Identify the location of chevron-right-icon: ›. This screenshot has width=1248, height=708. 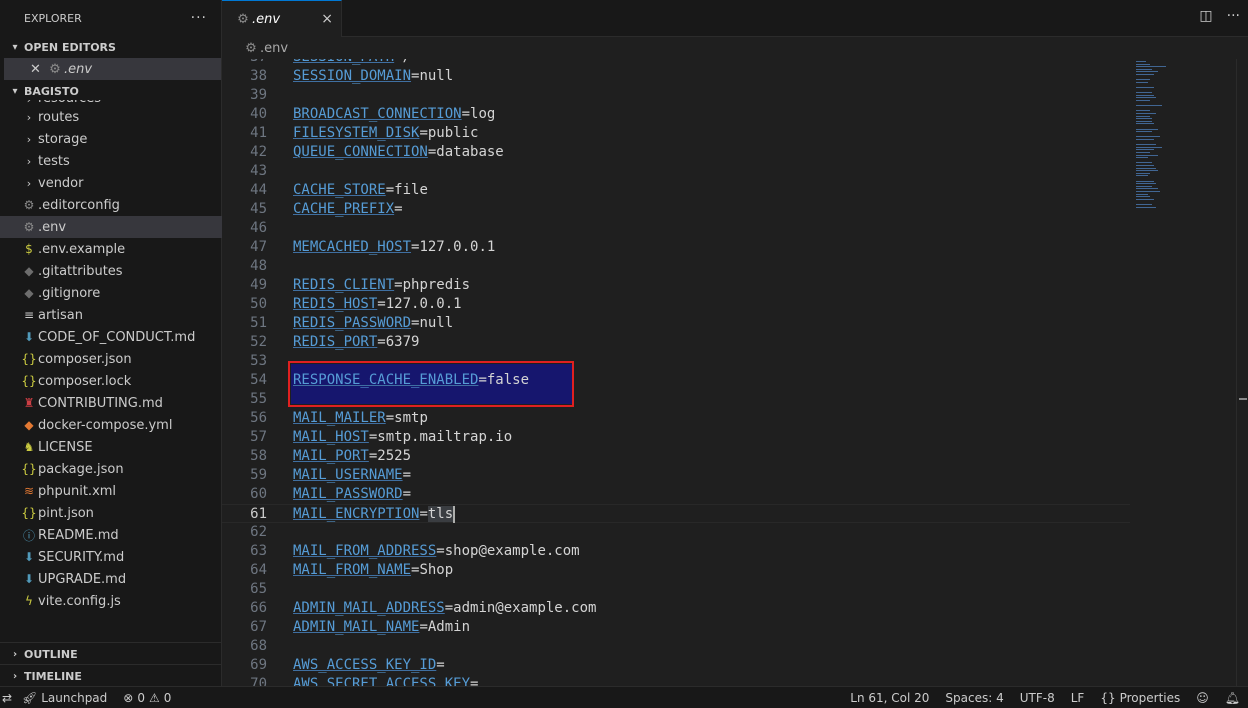
(29, 161).